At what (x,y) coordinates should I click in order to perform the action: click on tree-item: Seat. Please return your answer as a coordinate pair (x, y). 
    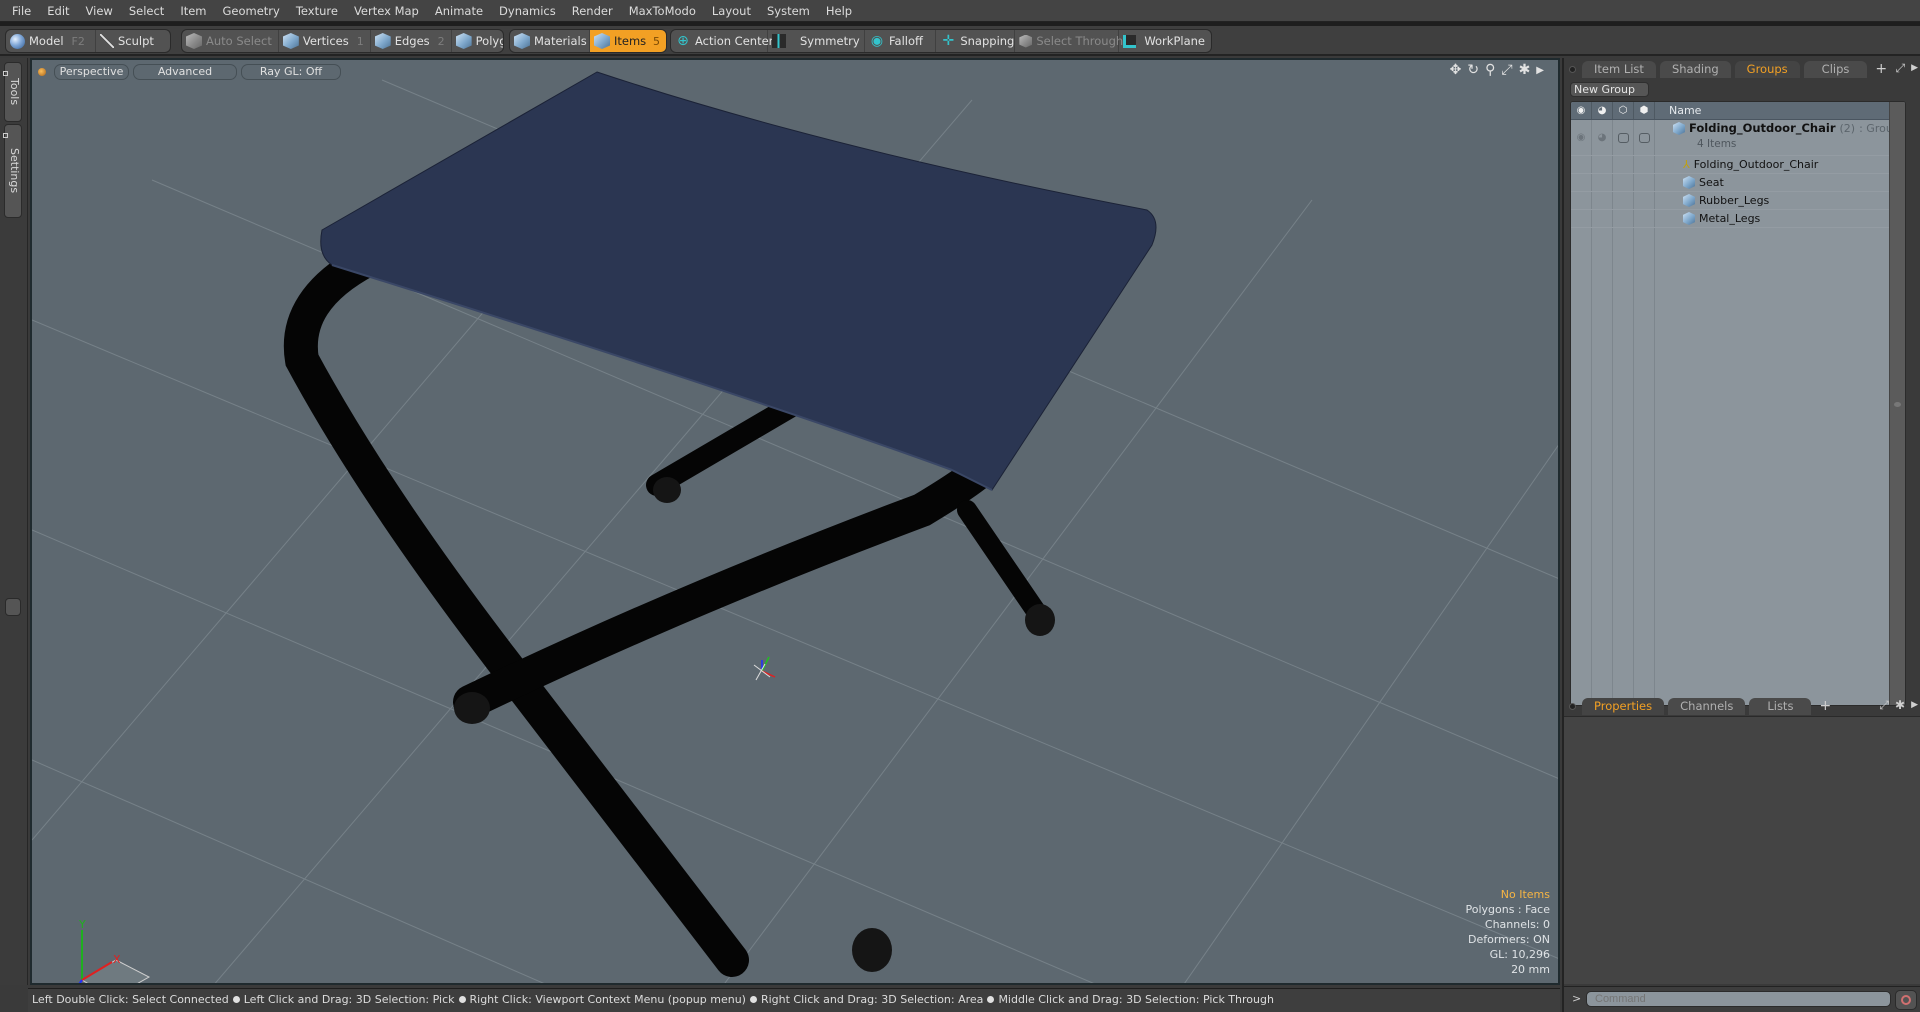
    Looking at the image, I should click on (1738, 183).